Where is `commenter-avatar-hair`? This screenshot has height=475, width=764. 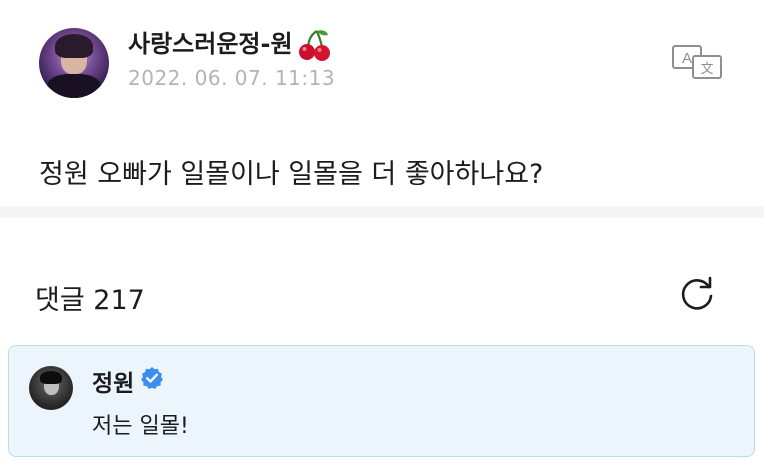 commenter-avatar-hair is located at coordinates (51, 377).